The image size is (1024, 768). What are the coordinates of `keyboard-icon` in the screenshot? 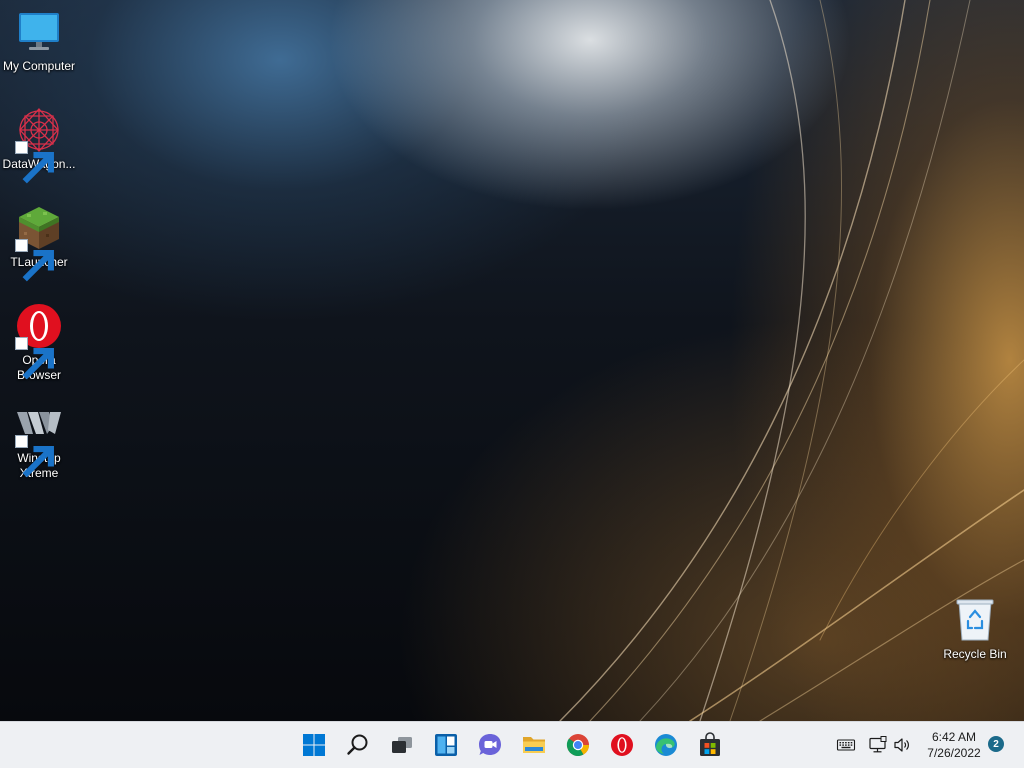 It's located at (846, 745).